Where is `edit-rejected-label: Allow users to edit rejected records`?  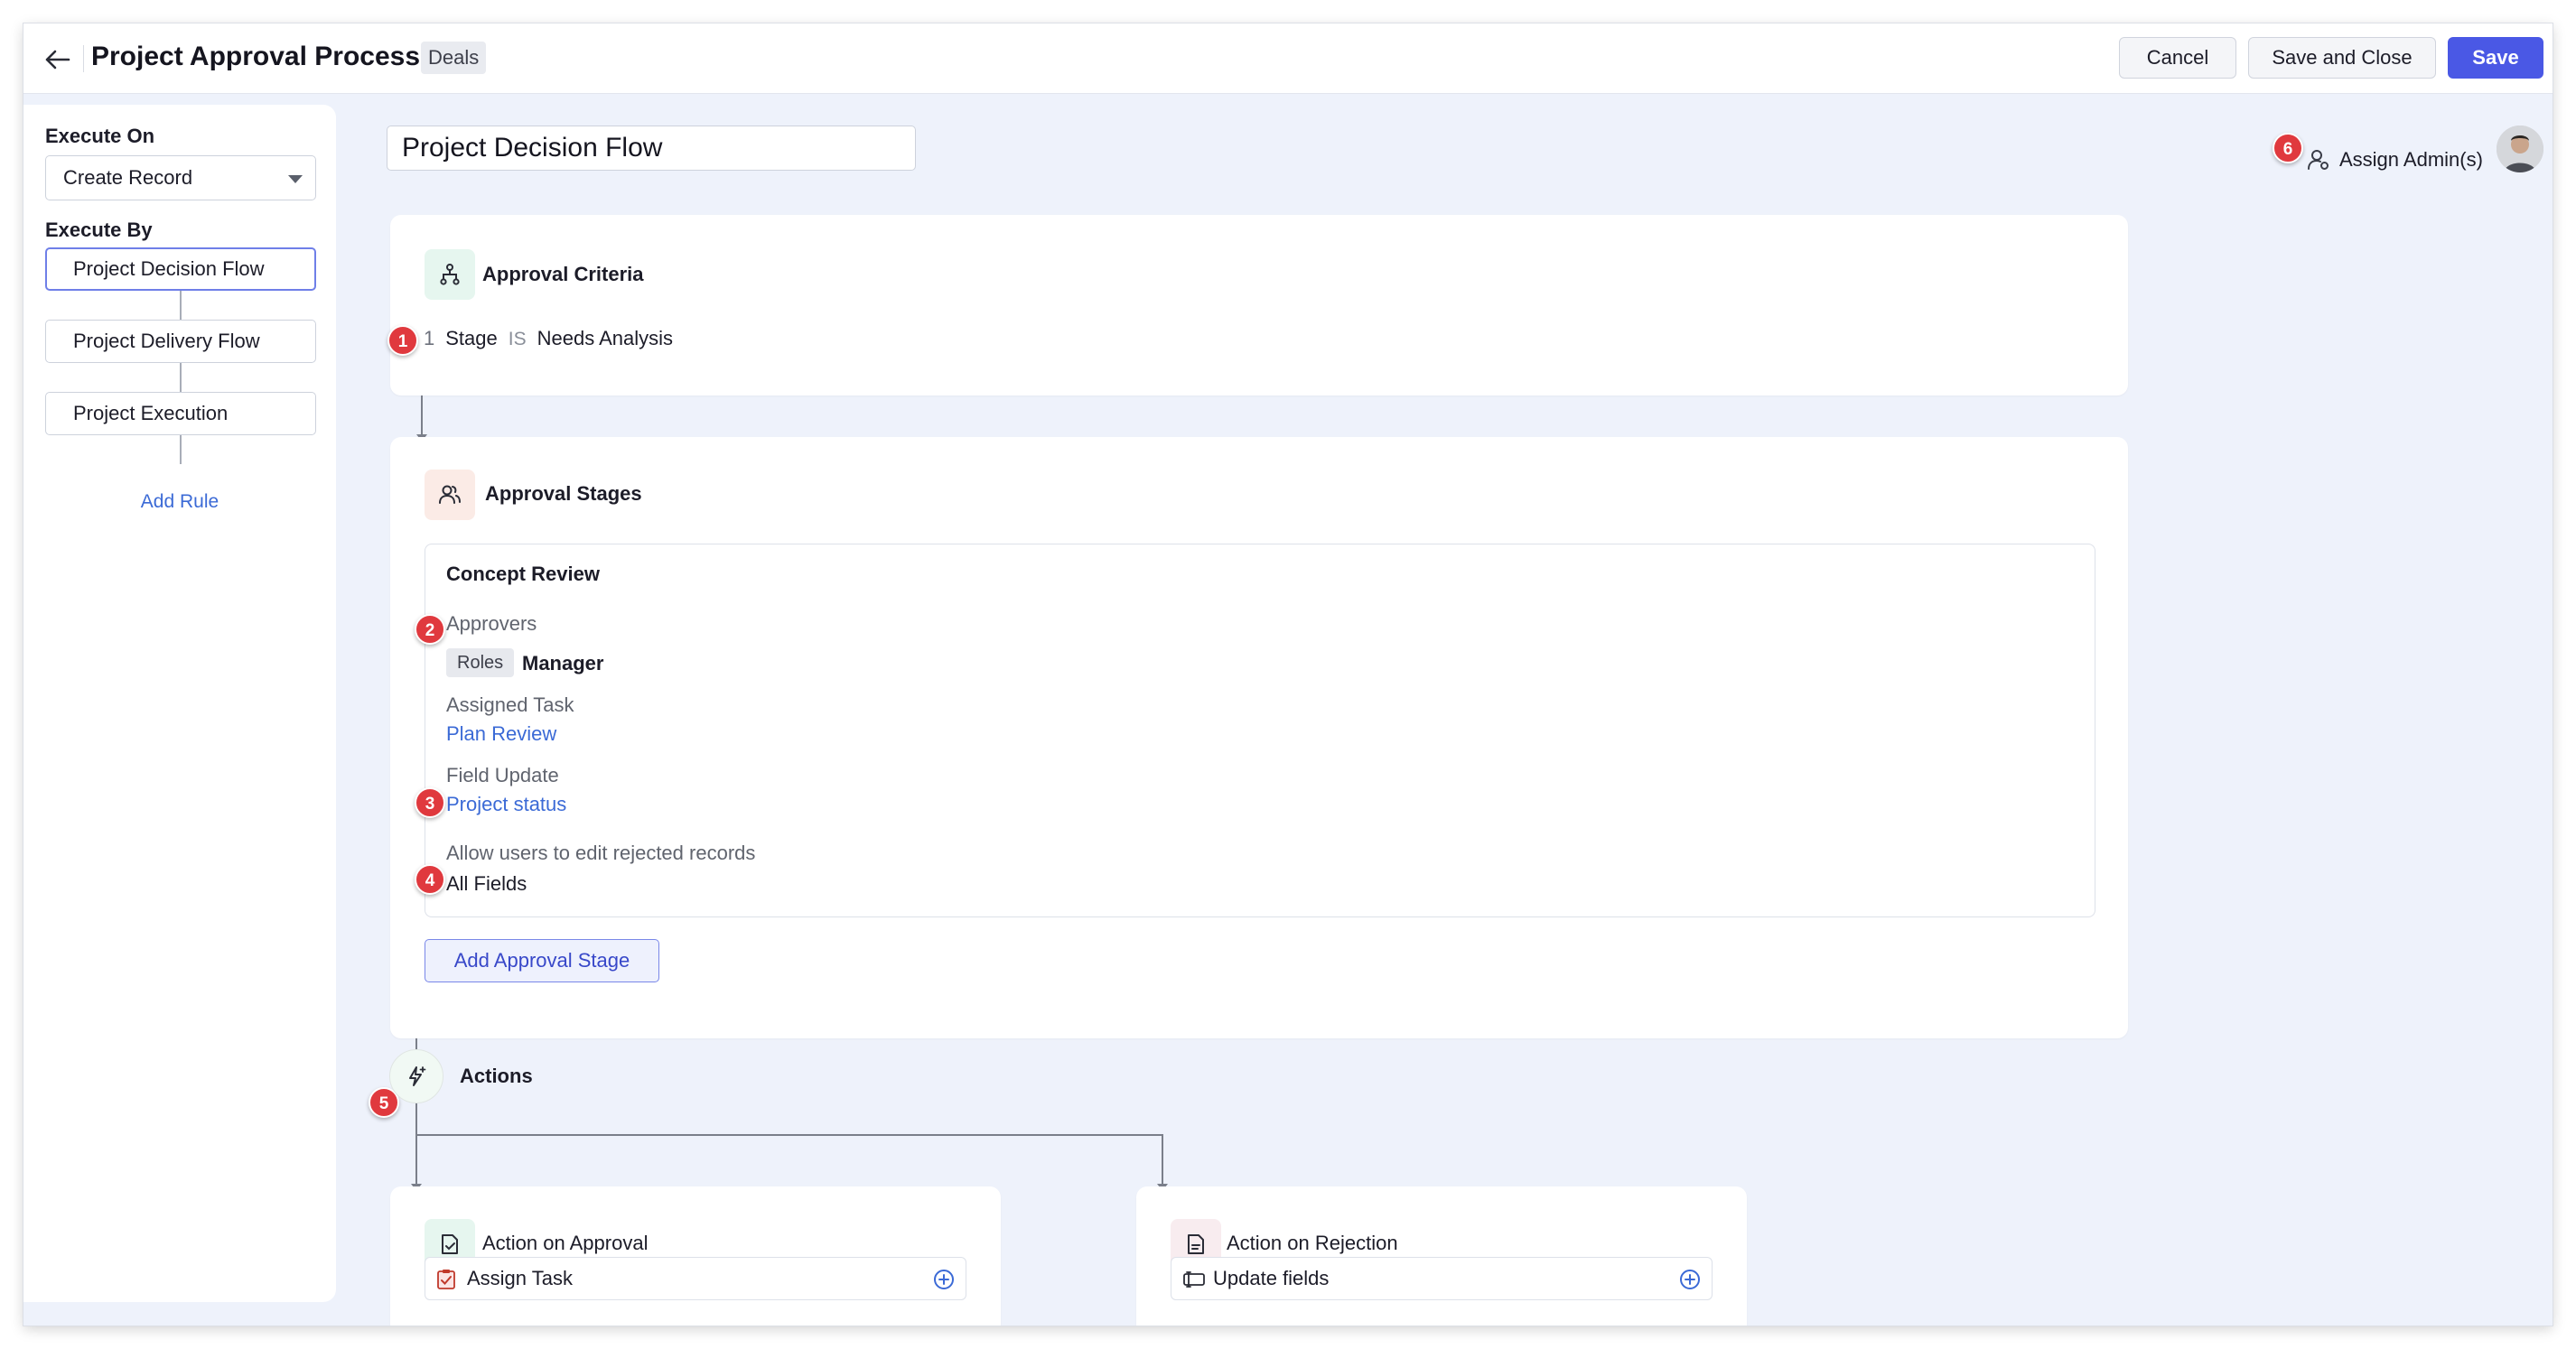 edit-rejected-label: Allow users to edit rejected records is located at coordinates (601, 853).